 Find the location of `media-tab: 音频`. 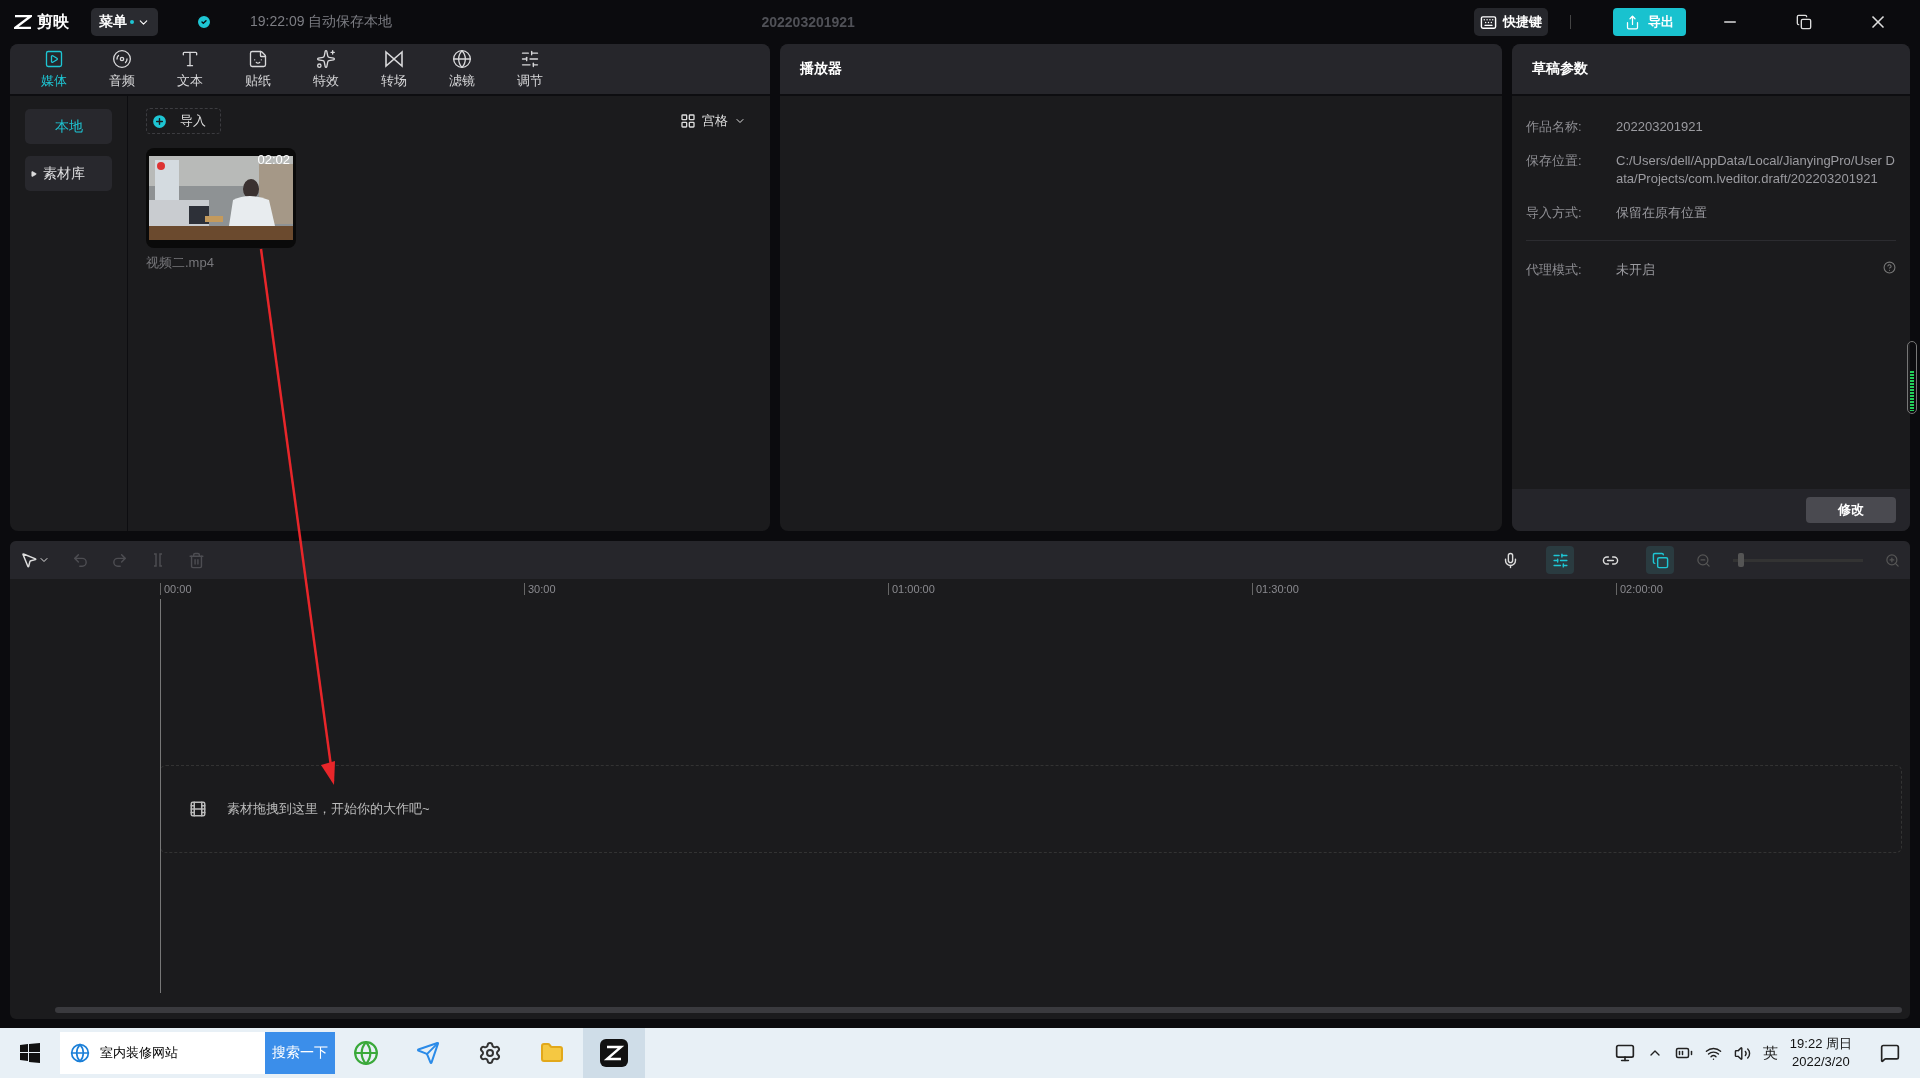

media-tab: 音频 is located at coordinates (122, 69).